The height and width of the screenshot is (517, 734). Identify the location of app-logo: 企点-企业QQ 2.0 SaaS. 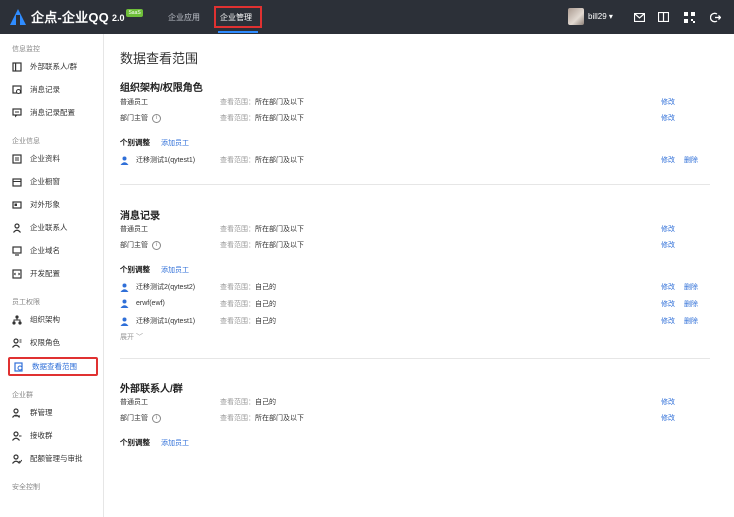
(75, 16).